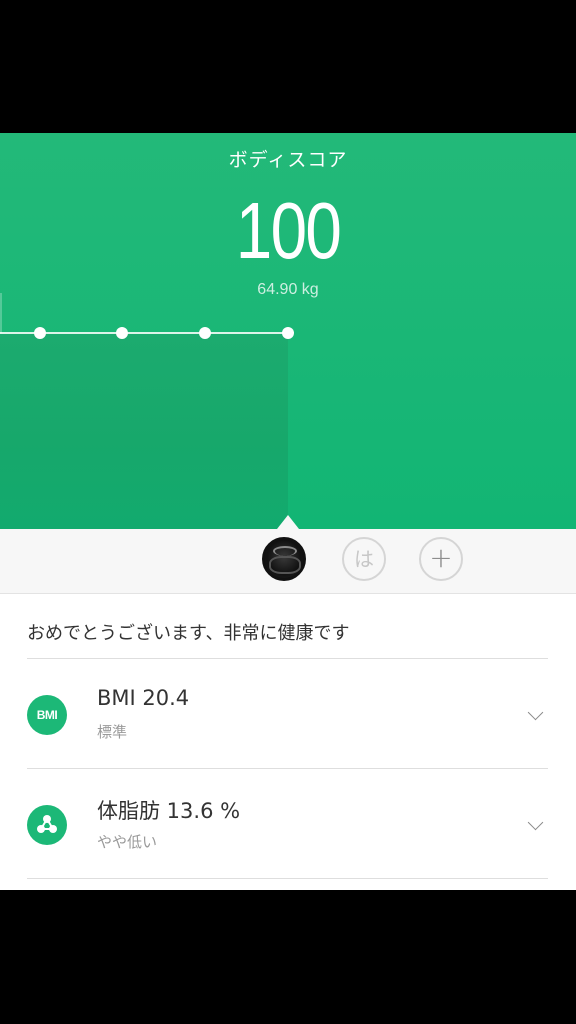  What do you see at coordinates (284, 559) in the screenshot?
I see `current-user-avatar` at bounding box center [284, 559].